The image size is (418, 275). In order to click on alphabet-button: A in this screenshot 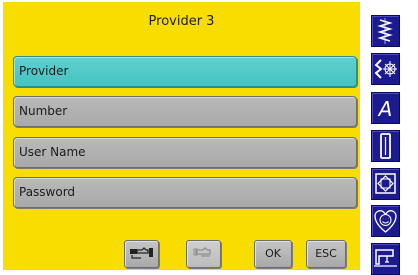, I will do `click(385, 108)`.